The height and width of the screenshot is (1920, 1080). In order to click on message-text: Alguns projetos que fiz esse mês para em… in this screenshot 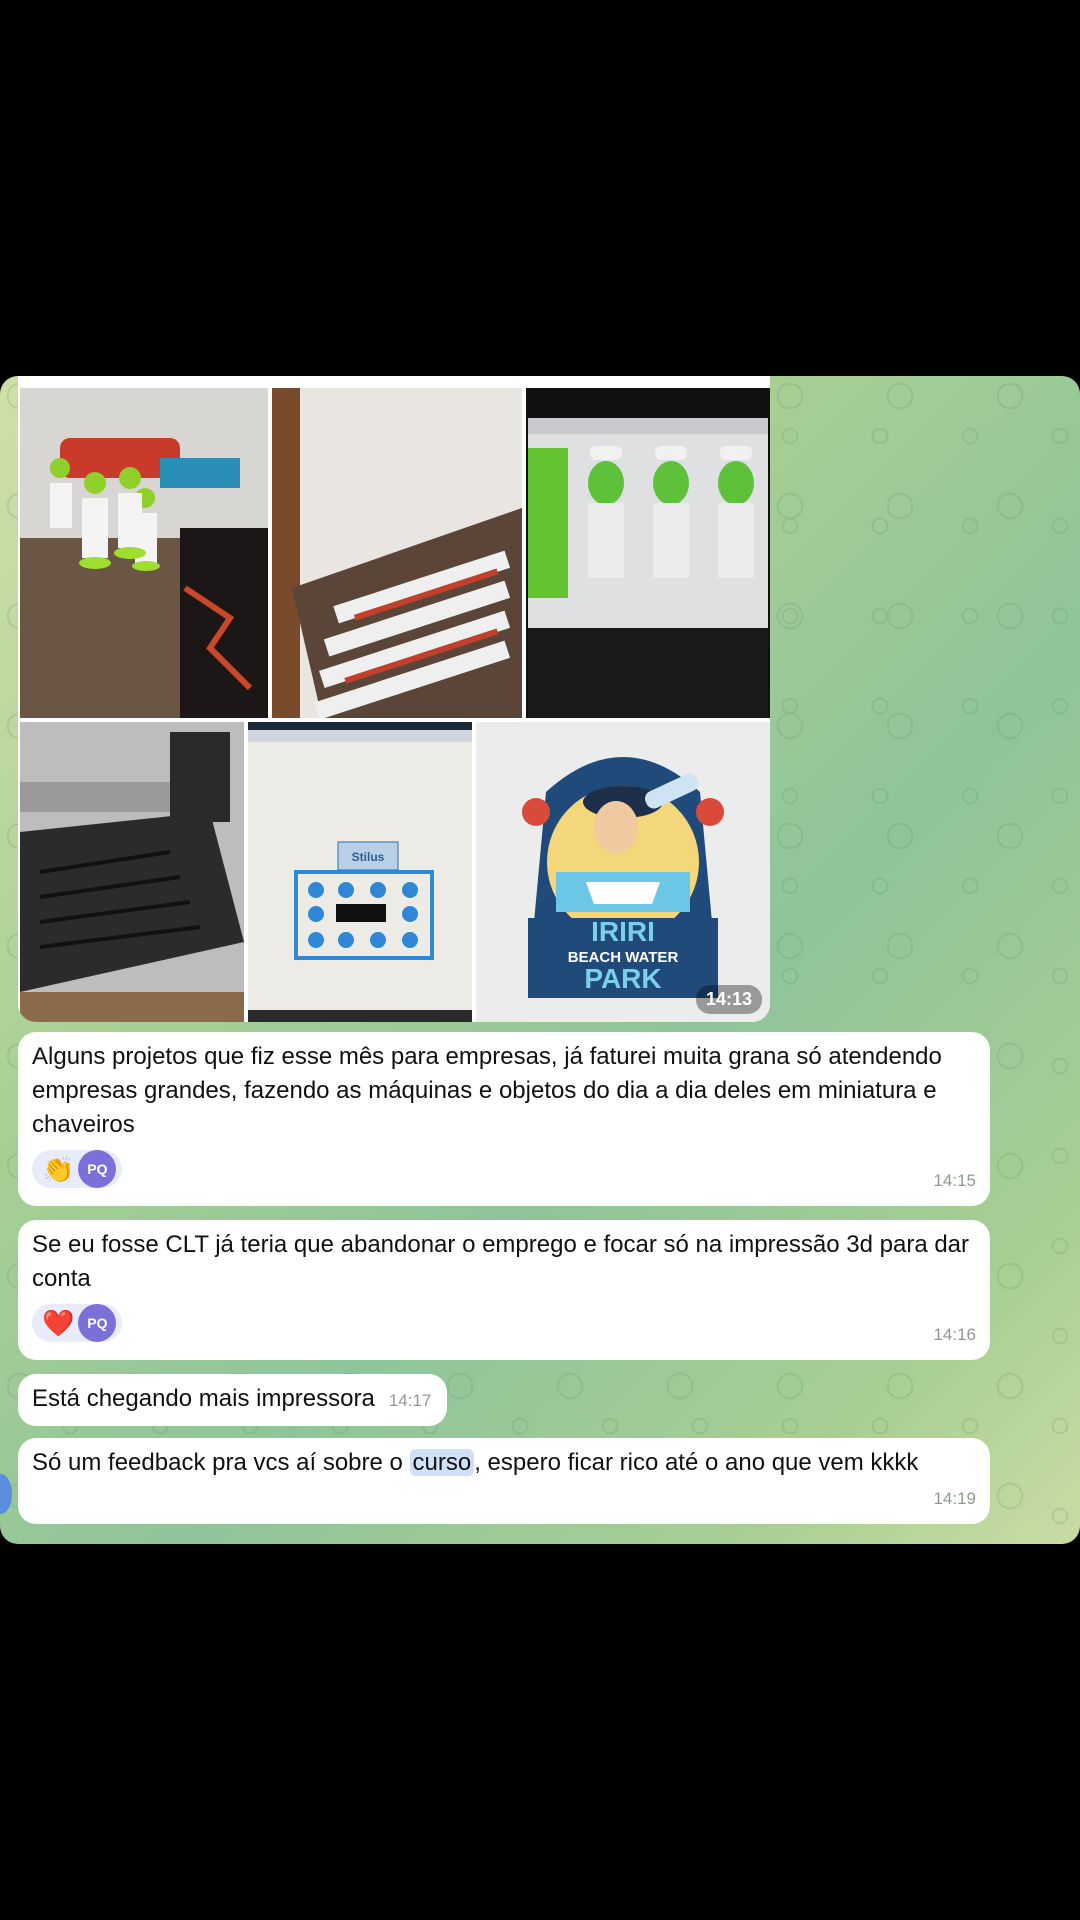, I will do `click(487, 1090)`.